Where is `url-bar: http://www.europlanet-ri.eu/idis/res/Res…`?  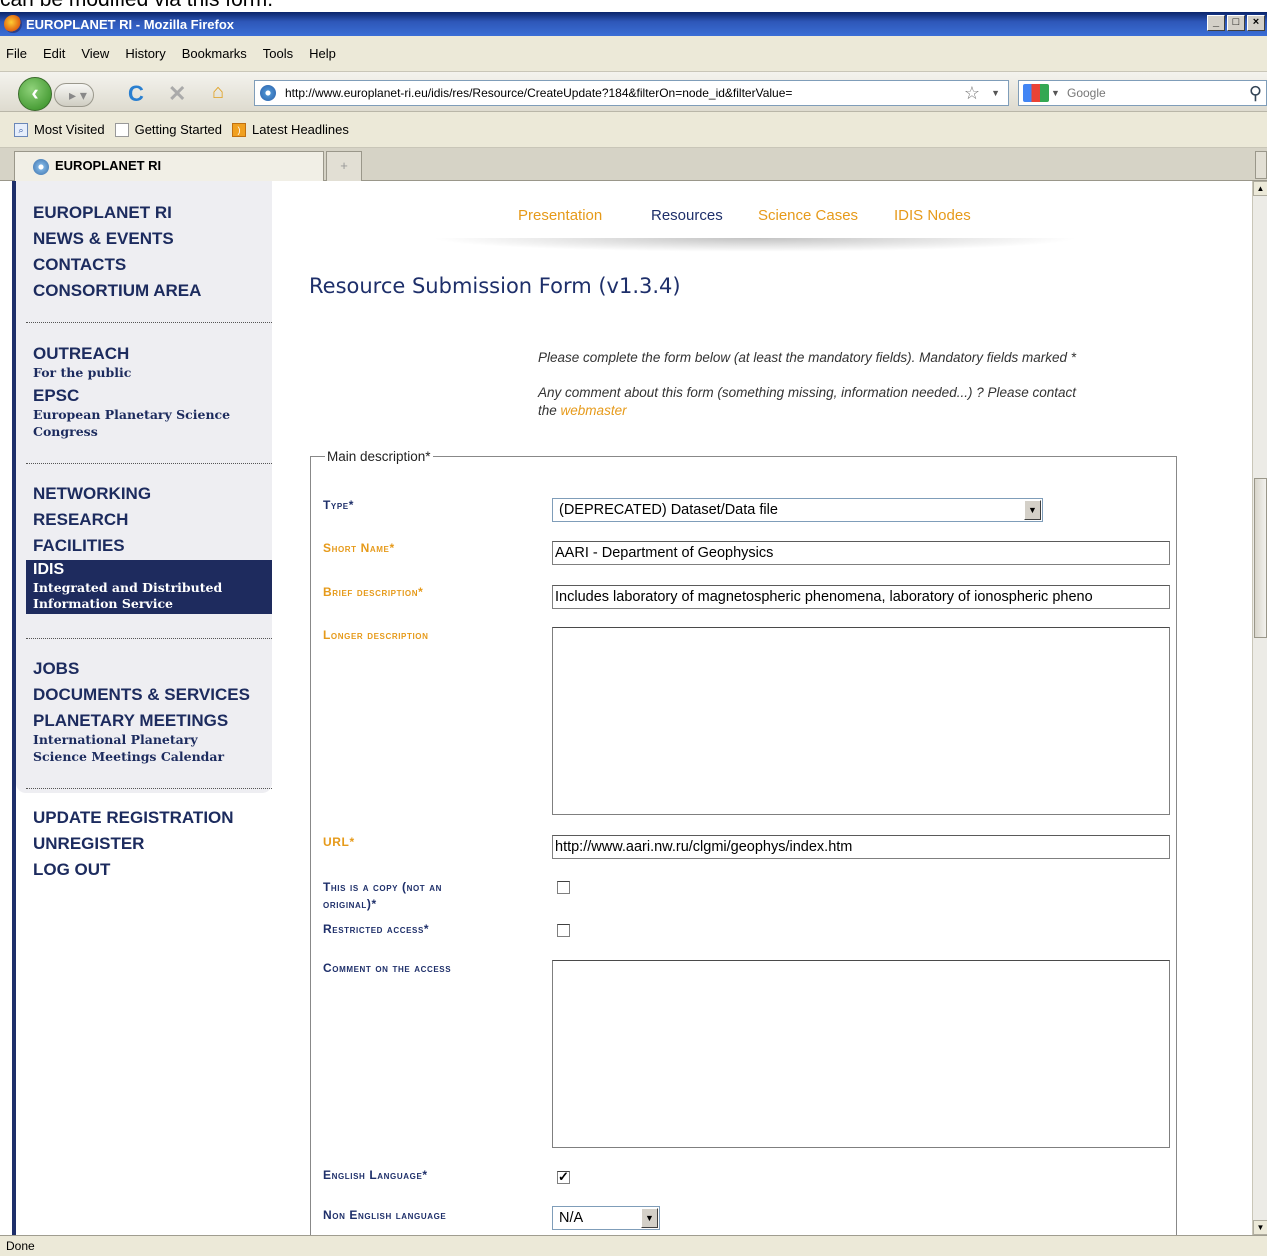
url-bar: http://www.europlanet-ri.eu/idis/res/Res… is located at coordinates (631, 93).